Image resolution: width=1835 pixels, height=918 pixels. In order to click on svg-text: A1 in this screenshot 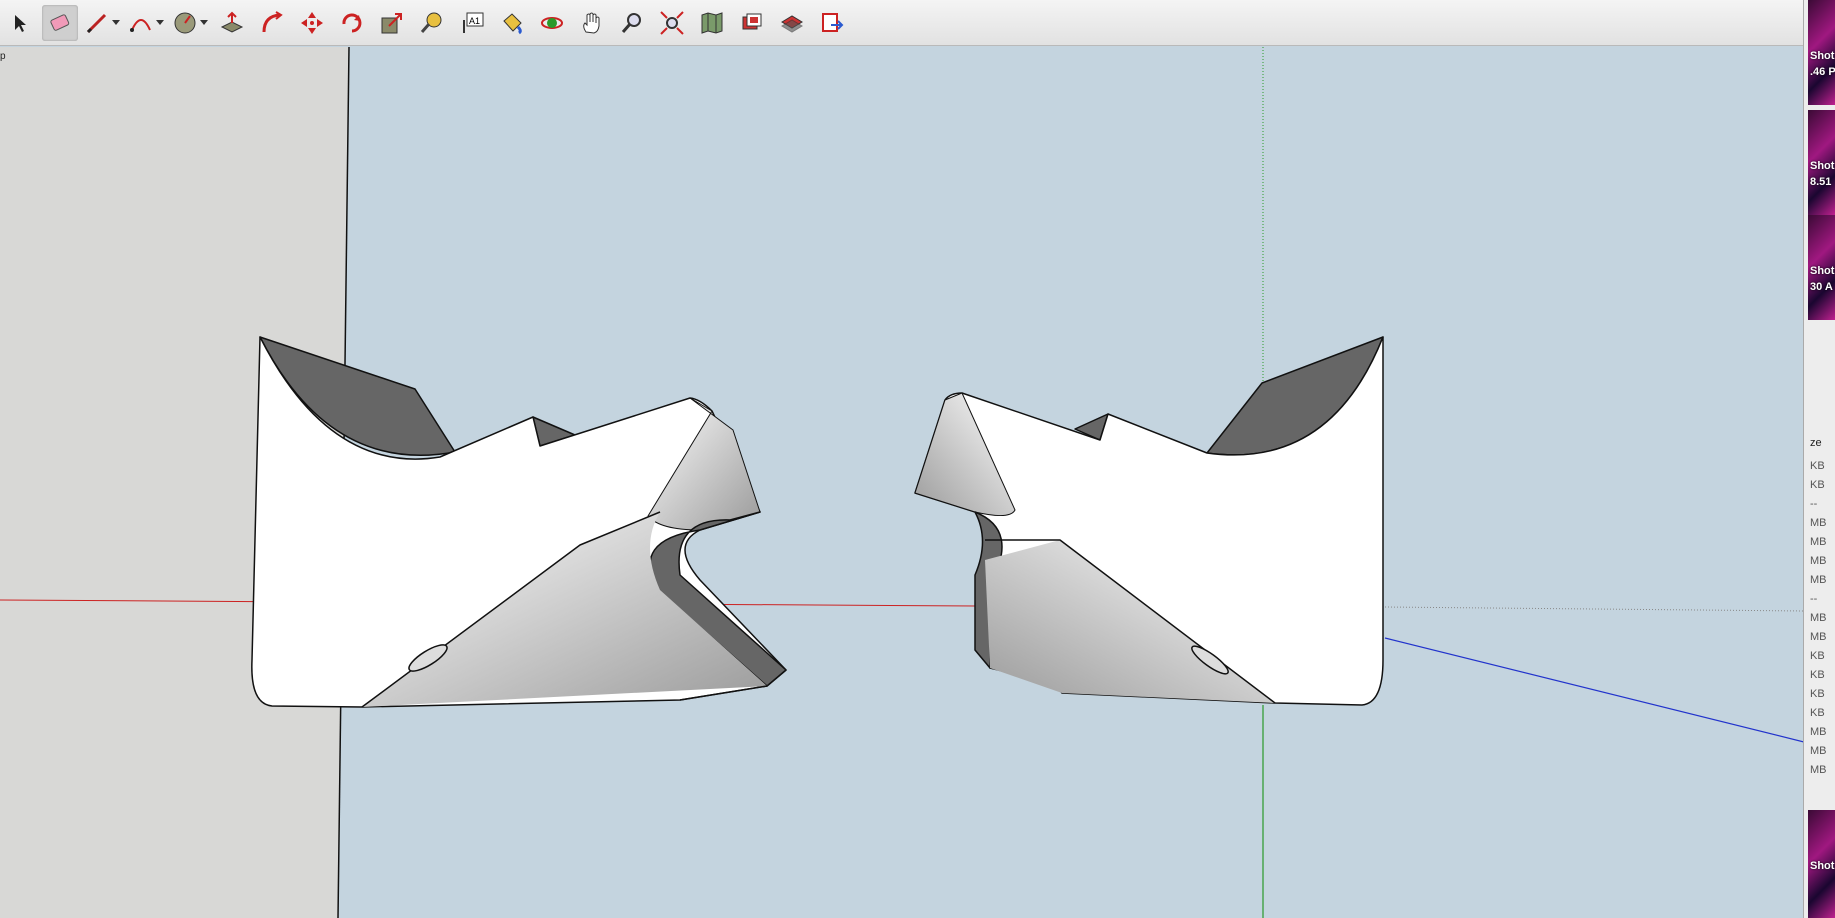, I will do `click(474, 21)`.